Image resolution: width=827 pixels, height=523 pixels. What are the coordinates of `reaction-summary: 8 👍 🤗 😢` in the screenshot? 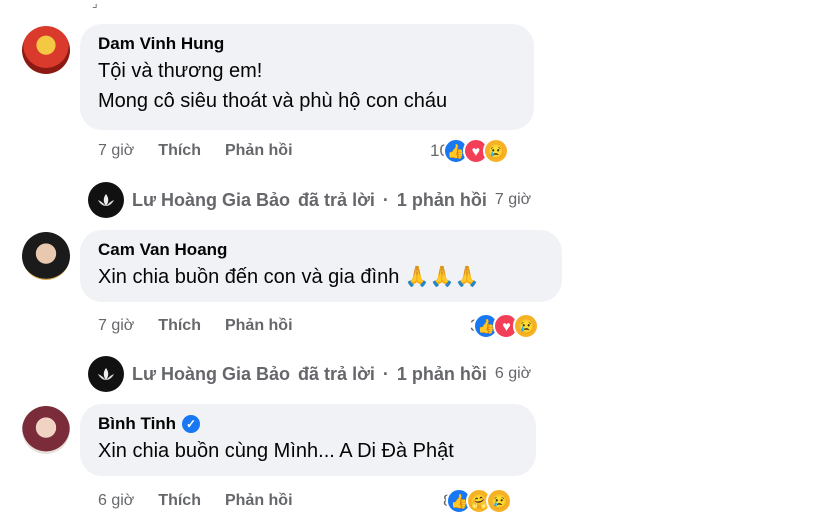 It's located at (478, 501).